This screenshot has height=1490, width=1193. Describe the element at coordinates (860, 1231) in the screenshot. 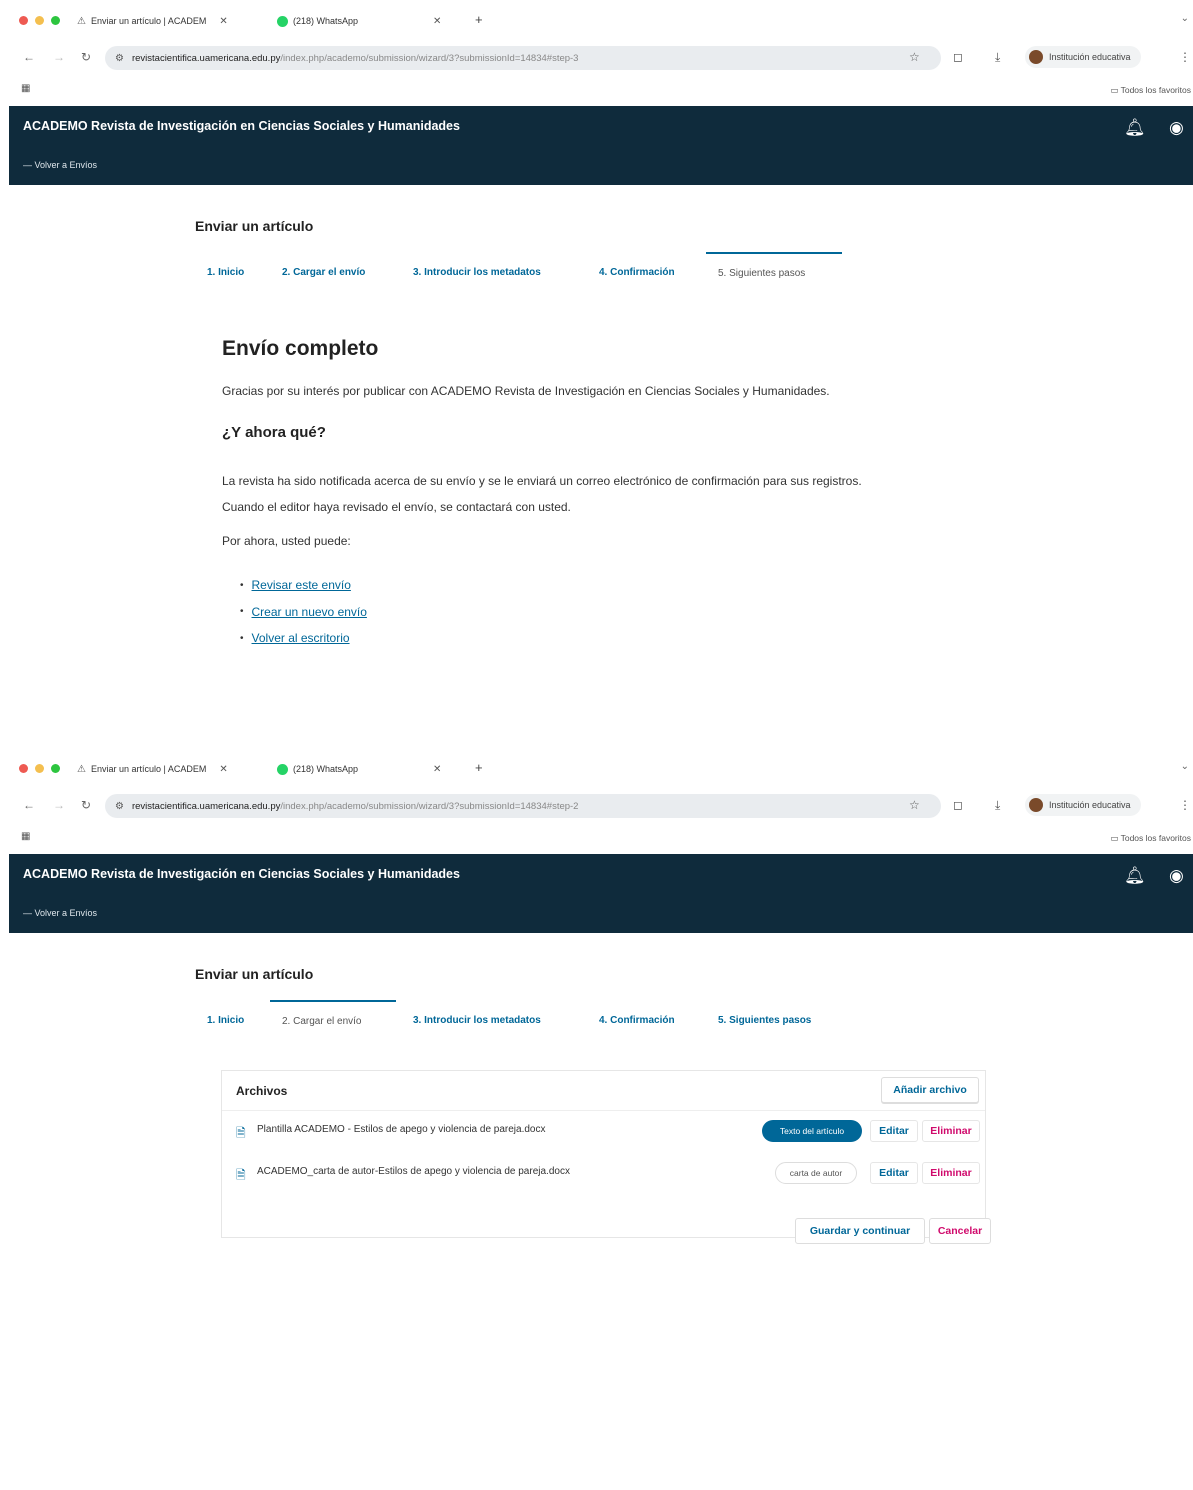

I see `save-continue-button: Guardar y continuar` at that location.